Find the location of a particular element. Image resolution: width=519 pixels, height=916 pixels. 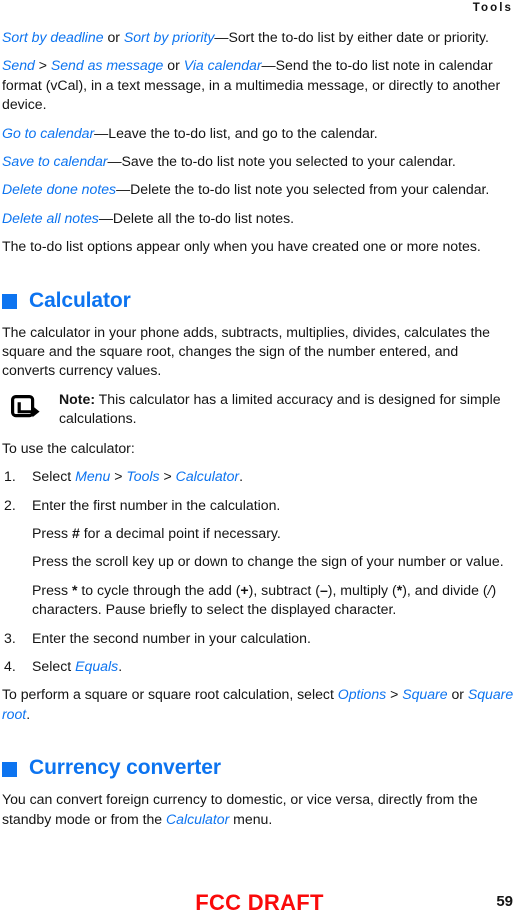

step-item-4: 4. Select Equals. is located at coordinates (258, 666).